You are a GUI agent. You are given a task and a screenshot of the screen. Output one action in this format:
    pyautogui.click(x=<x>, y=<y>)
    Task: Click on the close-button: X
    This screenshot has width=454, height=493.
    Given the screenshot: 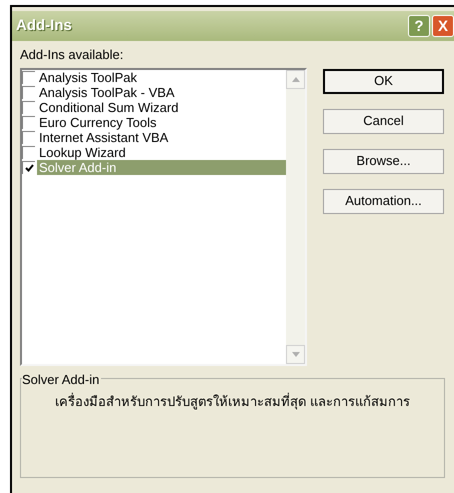 What is the action you would take?
    pyautogui.click(x=443, y=26)
    